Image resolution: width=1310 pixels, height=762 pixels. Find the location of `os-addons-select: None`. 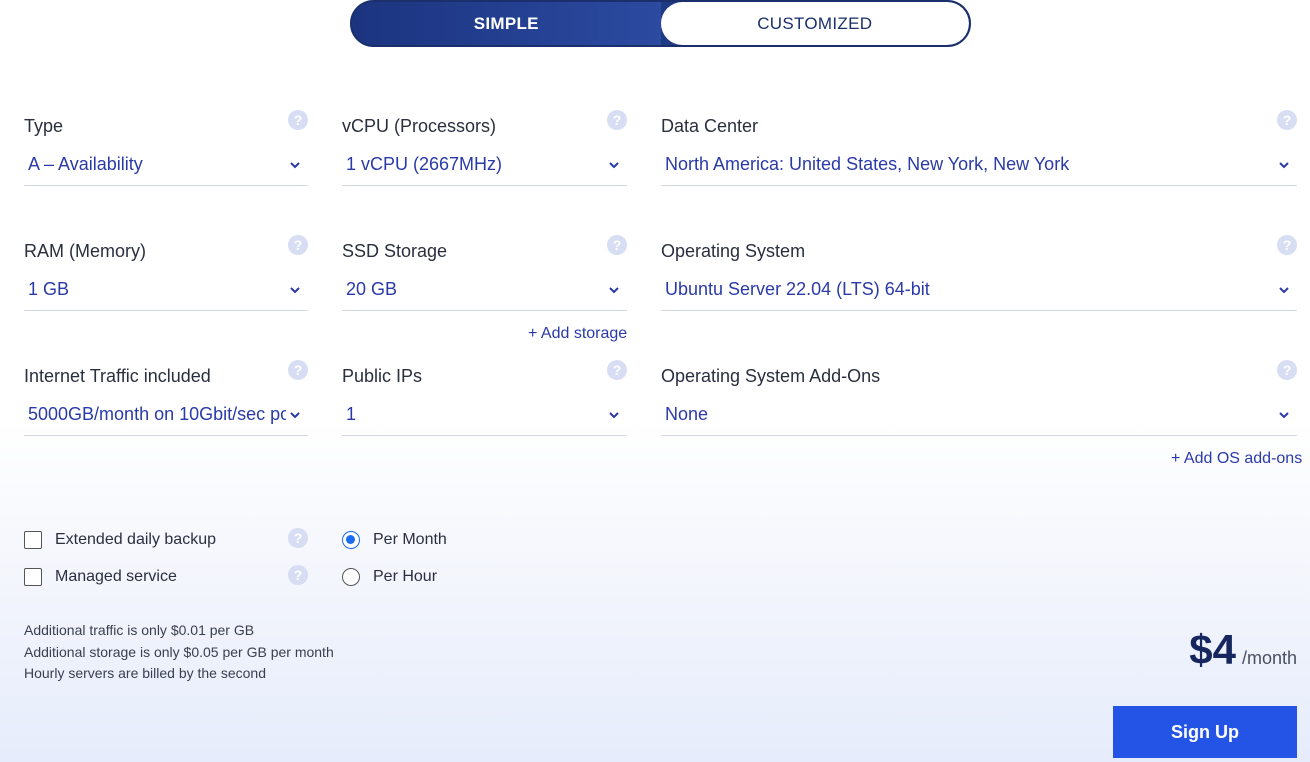

os-addons-select: None is located at coordinates (979, 415).